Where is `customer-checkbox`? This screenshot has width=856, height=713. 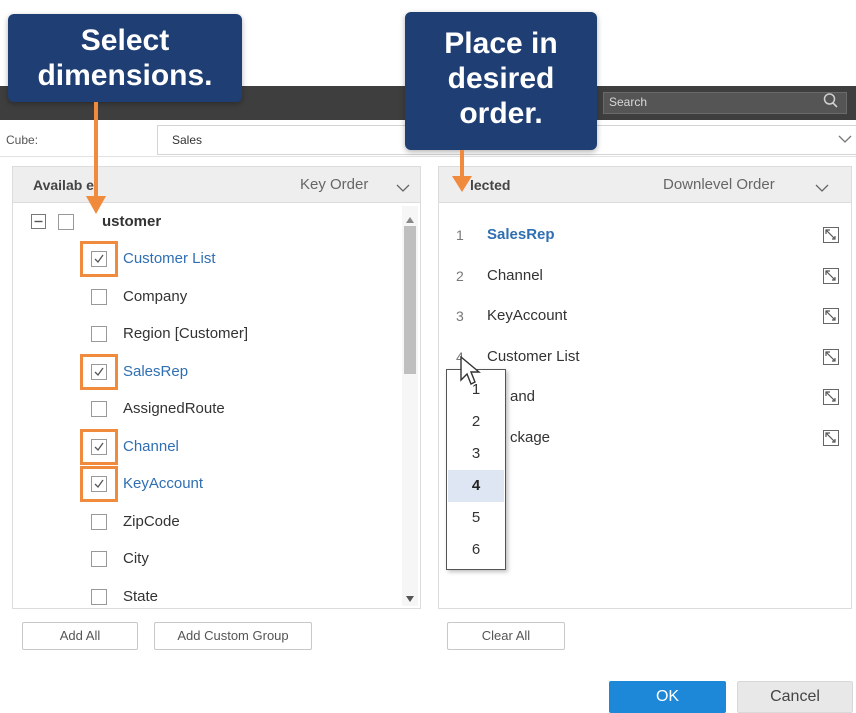
customer-checkbox is located at coordinates (66, 222).